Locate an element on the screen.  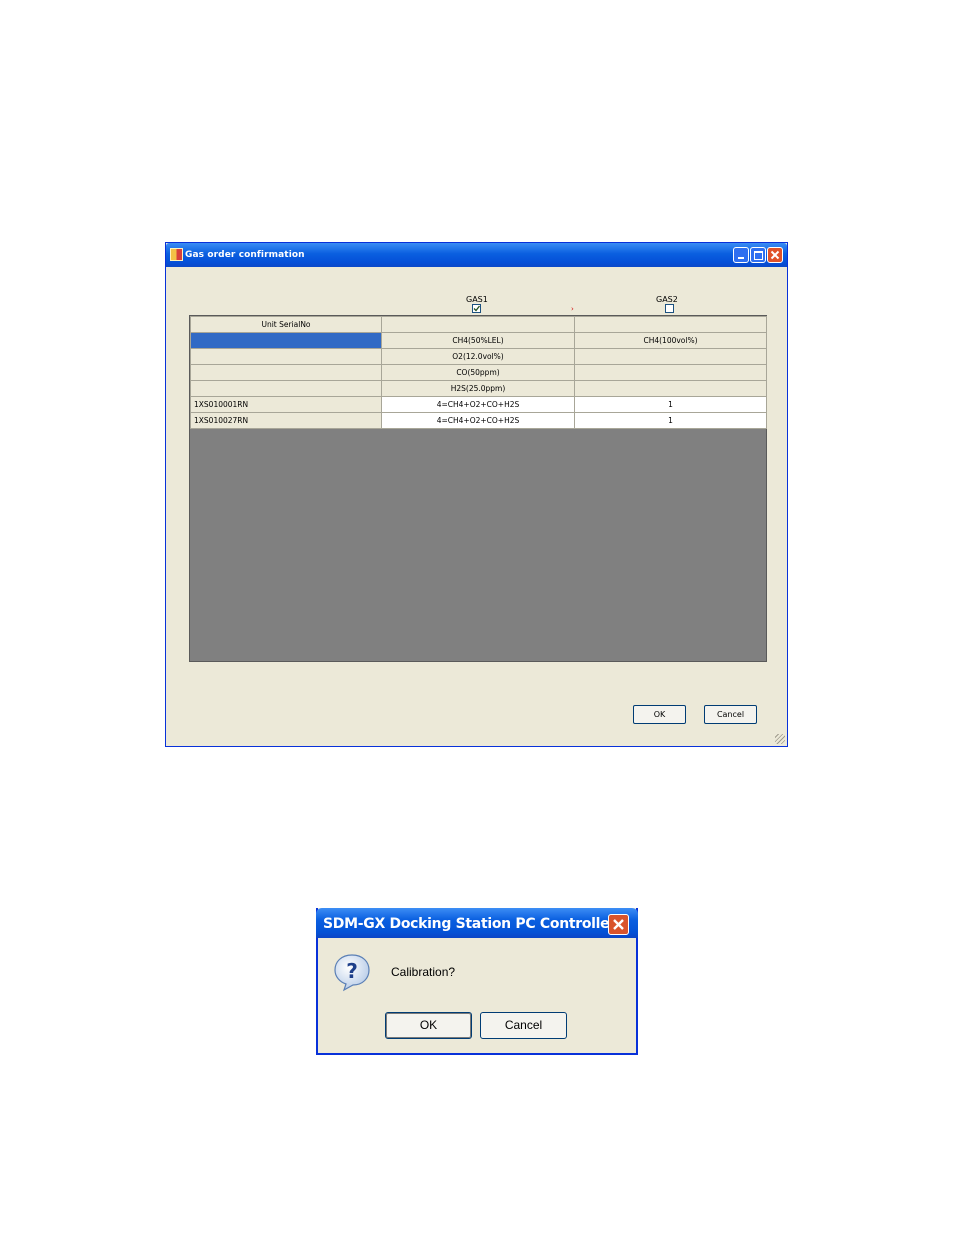
unit-row: 1XS010027RN 4=CH4+O2+CO+H2S 1 is located at coordinates (478, 420).